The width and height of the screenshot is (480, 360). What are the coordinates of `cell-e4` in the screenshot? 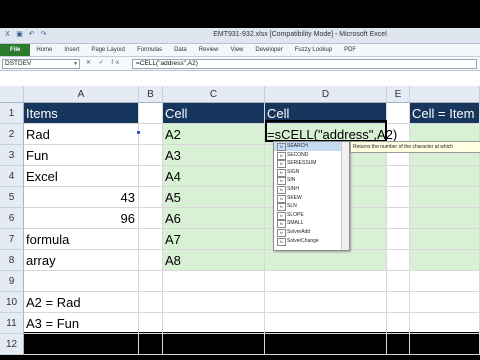 It's located at (398, 176).